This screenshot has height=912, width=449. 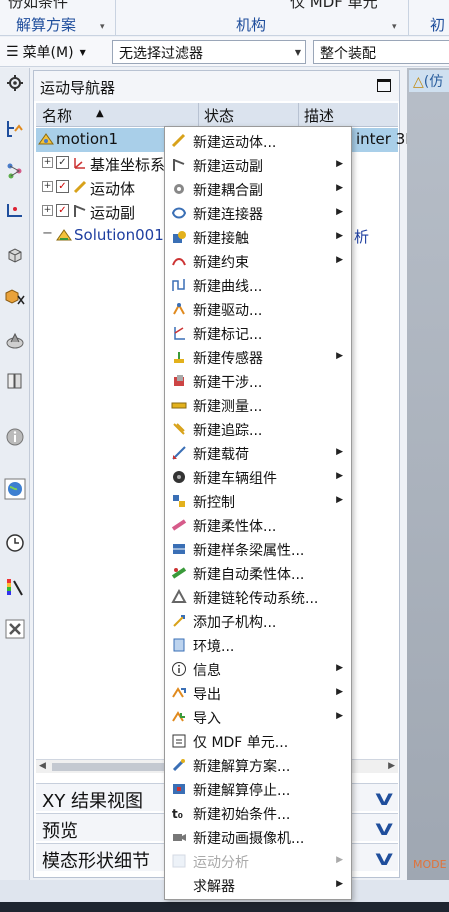 What do you see at coordinates (178, 716) in the screenshot?
I see `import-icon` at bounding box center [178, 716].